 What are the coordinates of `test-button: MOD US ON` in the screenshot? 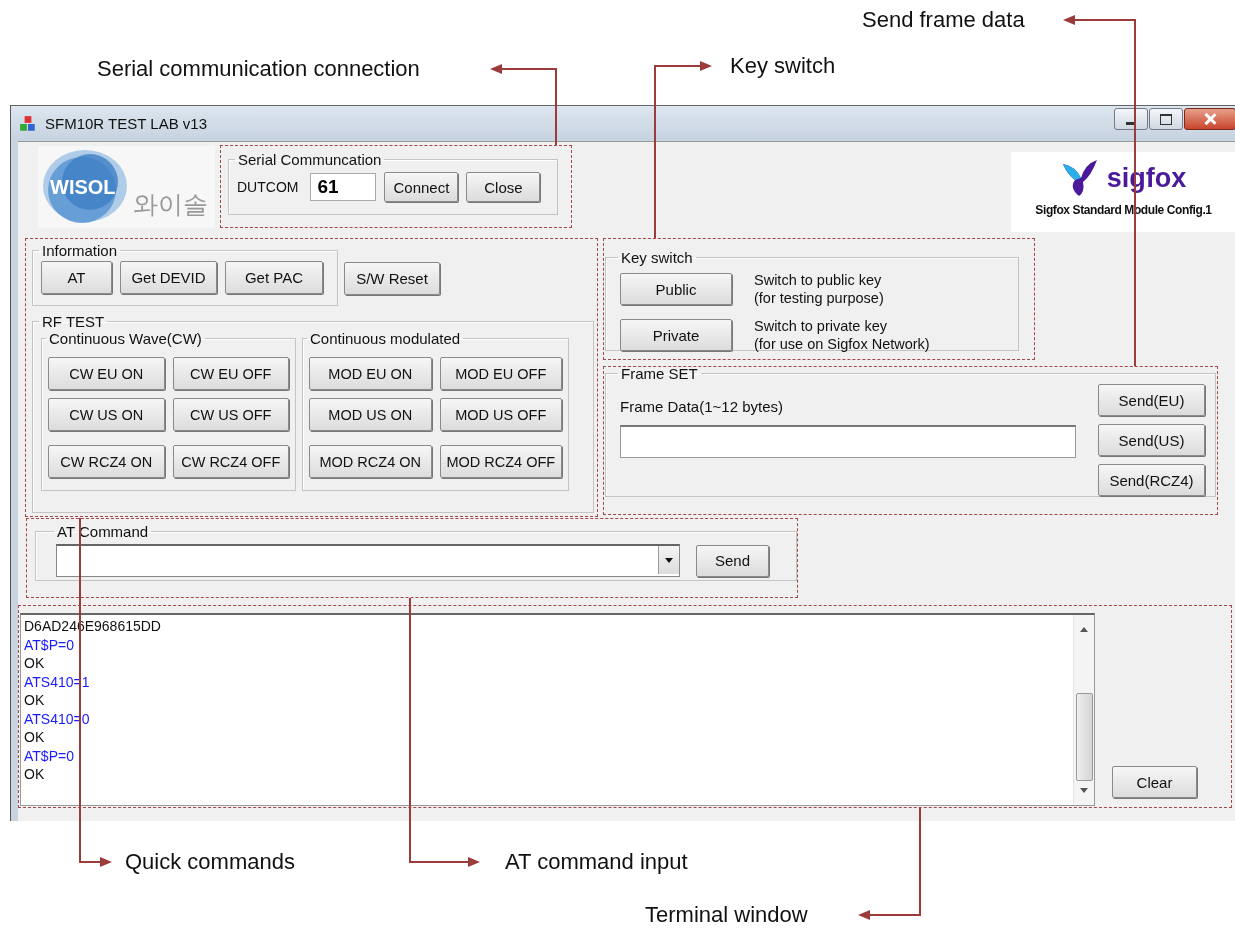 It's located at (370, 414).